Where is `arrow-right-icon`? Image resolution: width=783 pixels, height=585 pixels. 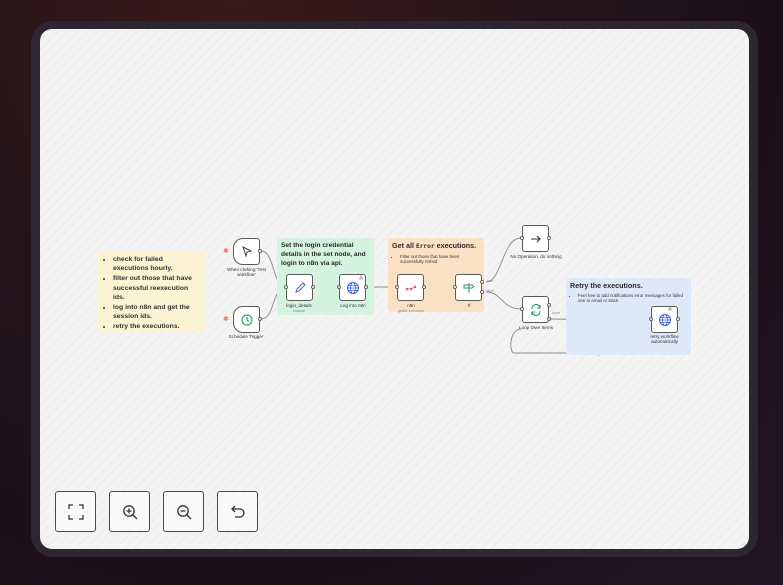
arrow-right-icon is located at coordinates (536, 239).